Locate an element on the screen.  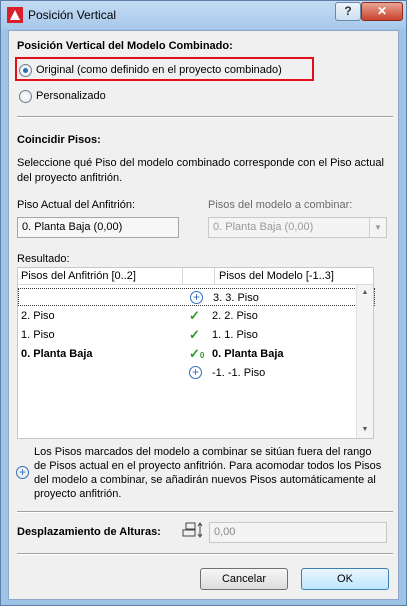
host-floor-field: 0. Planta Baja (0,00) is located at coordinates (98, 227).